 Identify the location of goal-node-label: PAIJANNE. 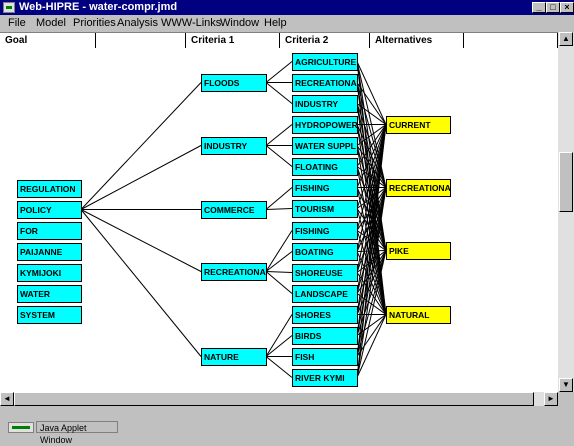
(41, 252).